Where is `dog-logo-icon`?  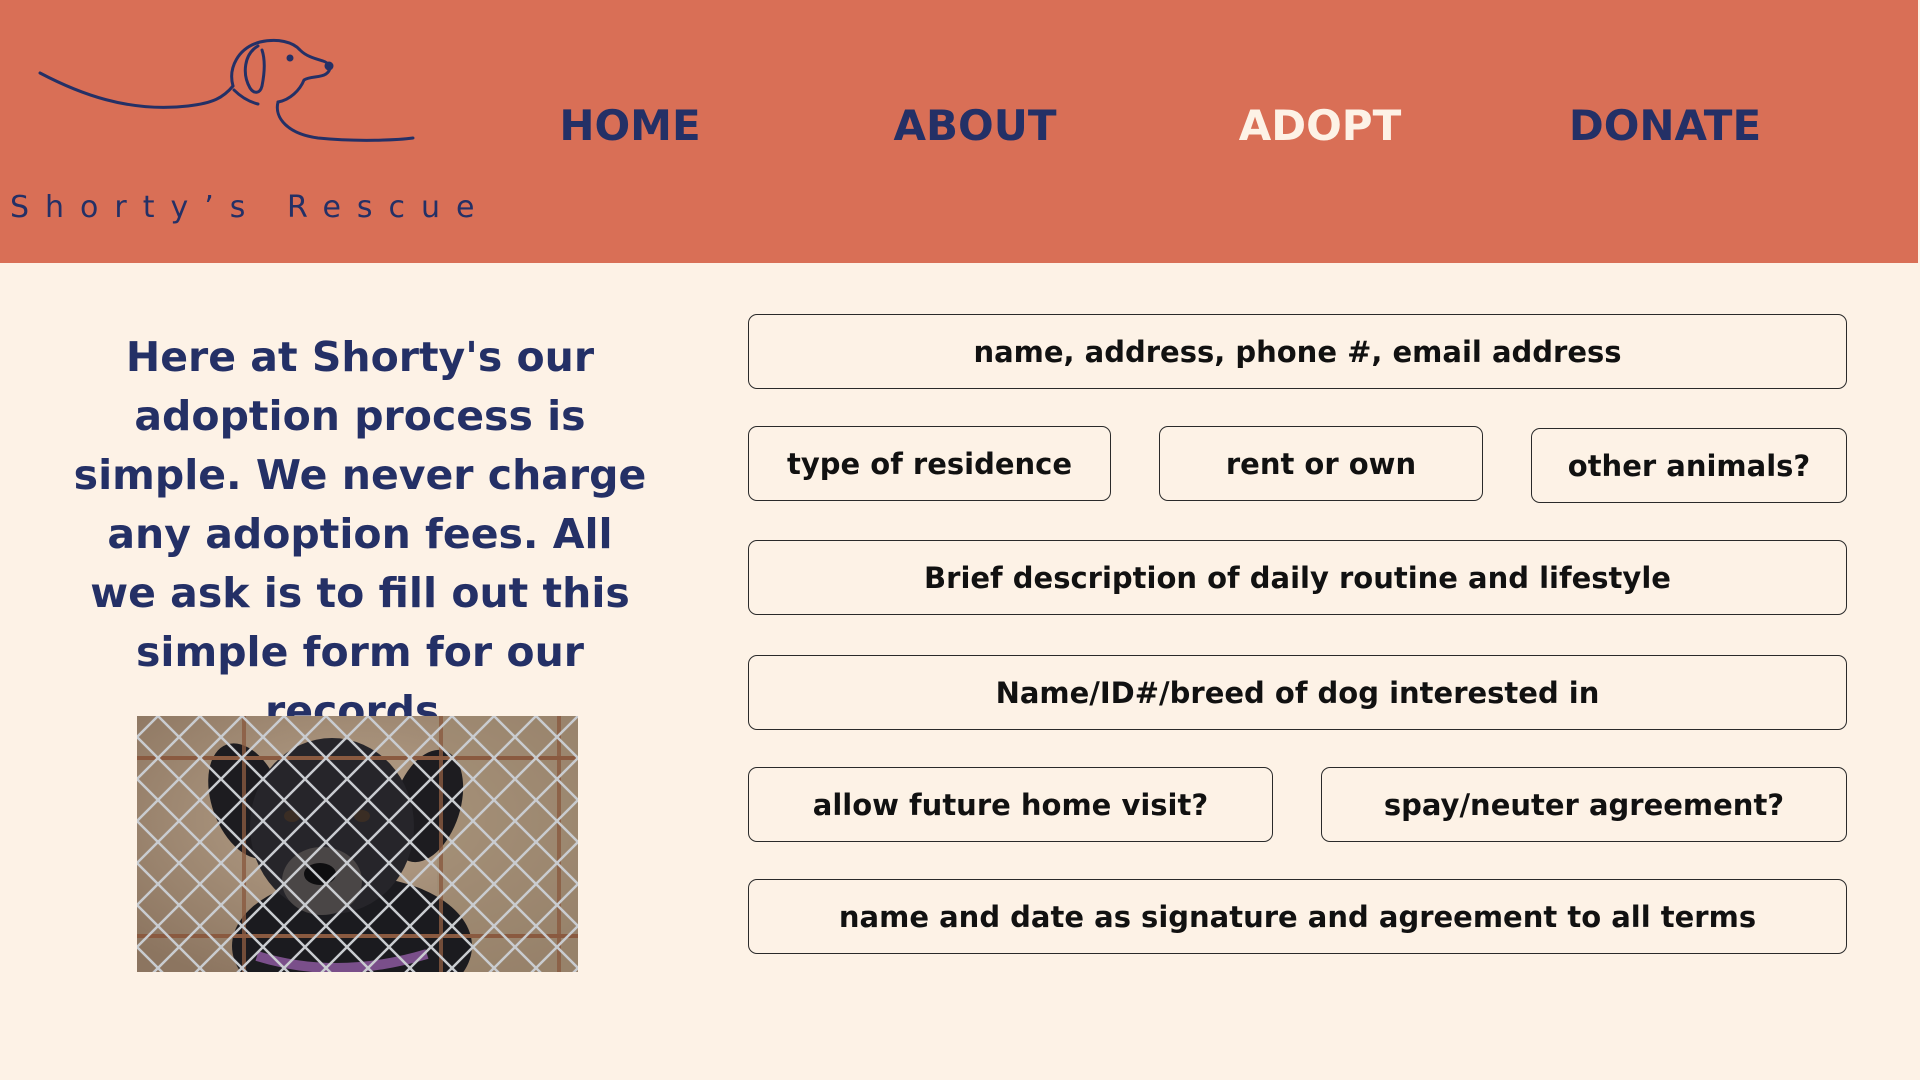
dog-logo-icon is located at coordinates (226, 90).